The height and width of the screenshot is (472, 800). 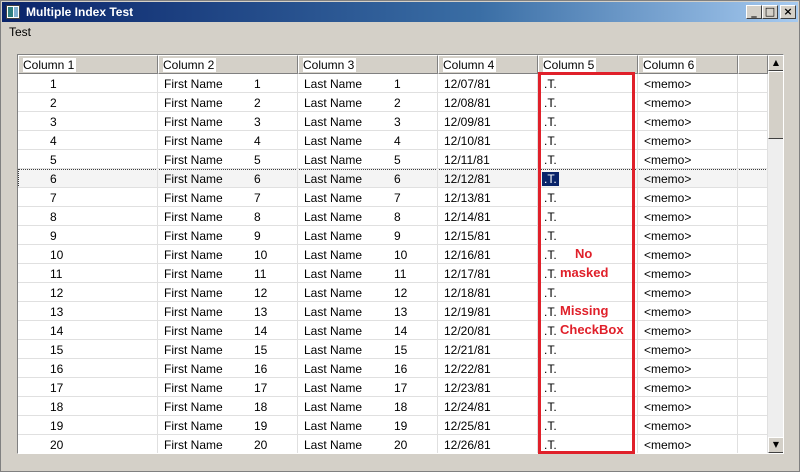 I want to click on cell-column-3: Last Name 4, so click(x=368, y=140).